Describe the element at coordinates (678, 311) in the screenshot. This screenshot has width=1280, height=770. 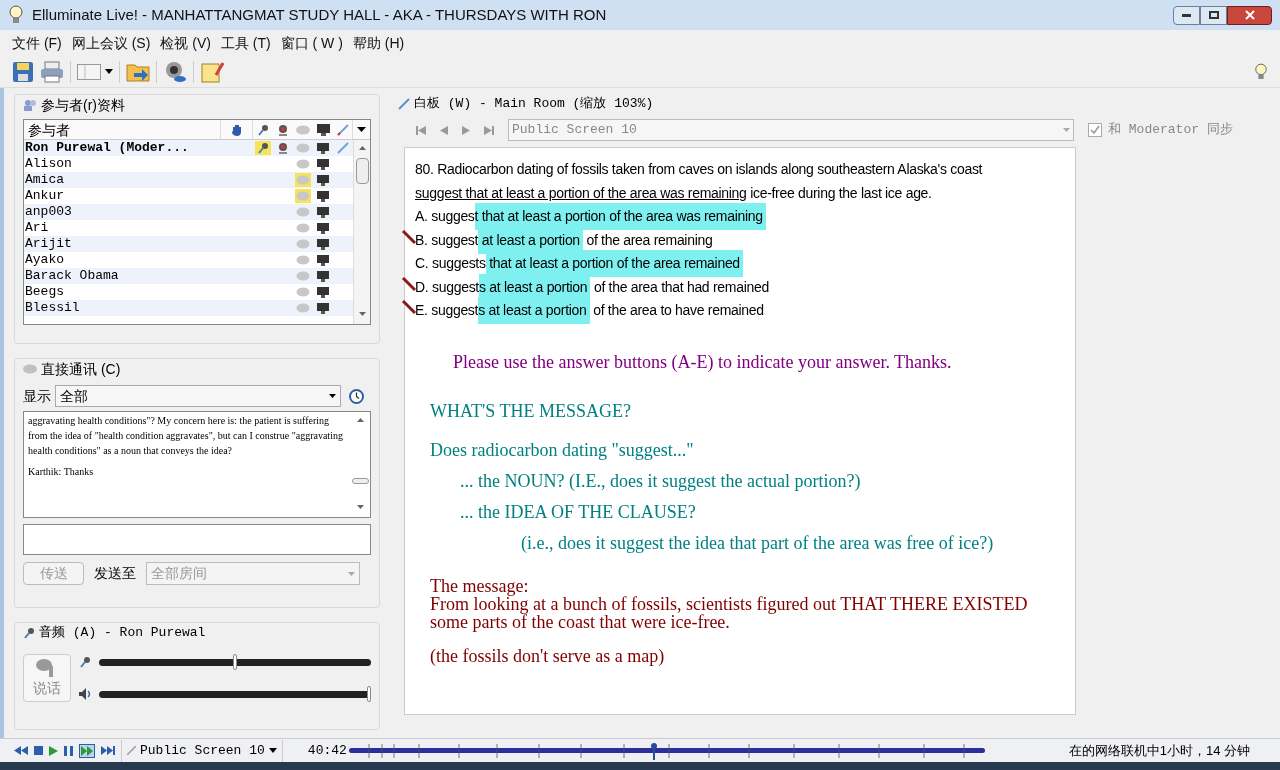
I see `answer-text: of the area to have remained` at that location.